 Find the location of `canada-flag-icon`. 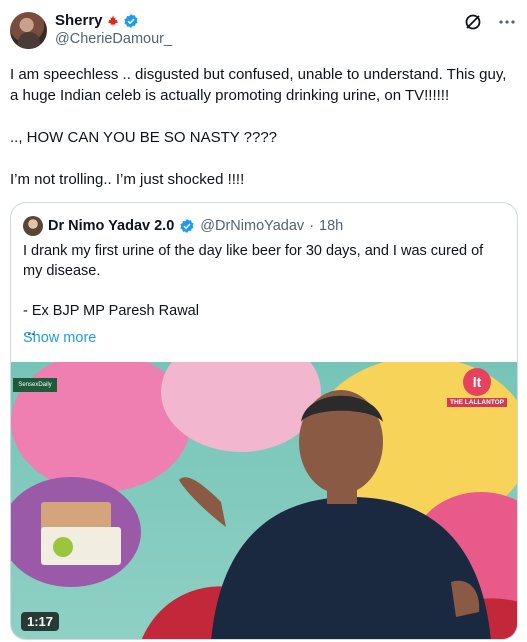

canada-flag-icon is located at coordinates (113, 21).